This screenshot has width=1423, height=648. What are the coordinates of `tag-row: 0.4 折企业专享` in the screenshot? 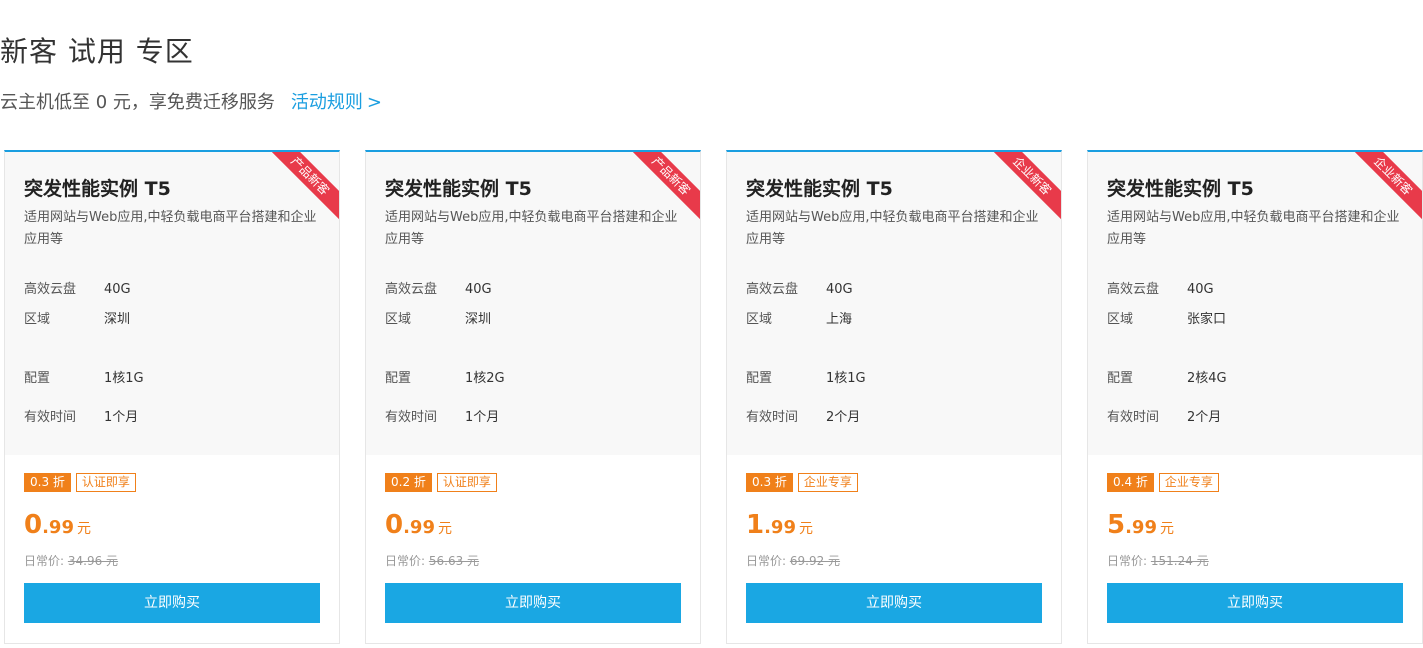 It's located at (1165, 482).